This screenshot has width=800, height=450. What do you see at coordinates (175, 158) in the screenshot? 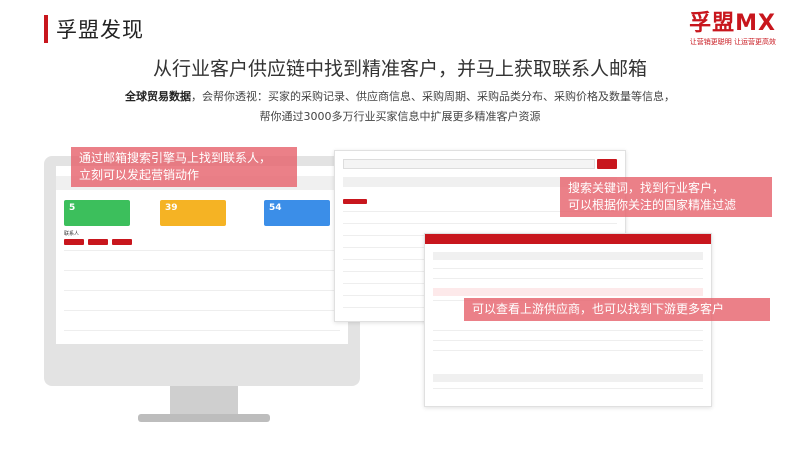
I see `callout-line: 通过邮箱搜索引擎马上找到联系人，` at bounding box center [175, 158].